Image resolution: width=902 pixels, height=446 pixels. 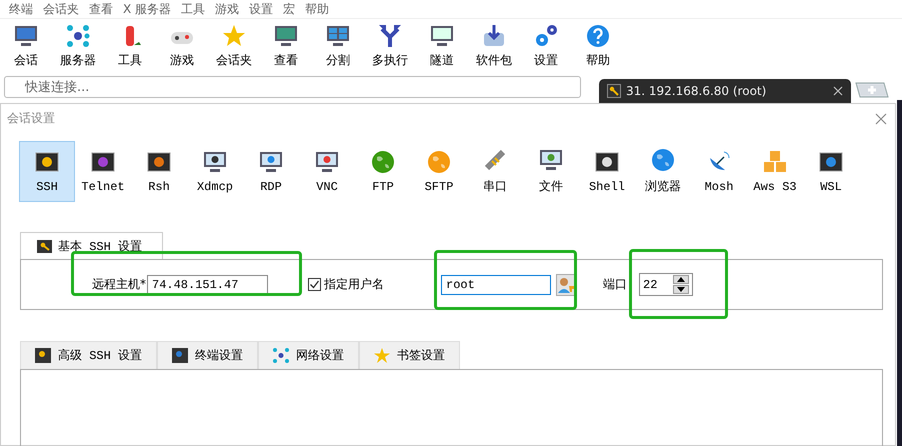 I want to click on session-type-button: WSL, so click(x=831, y=171).